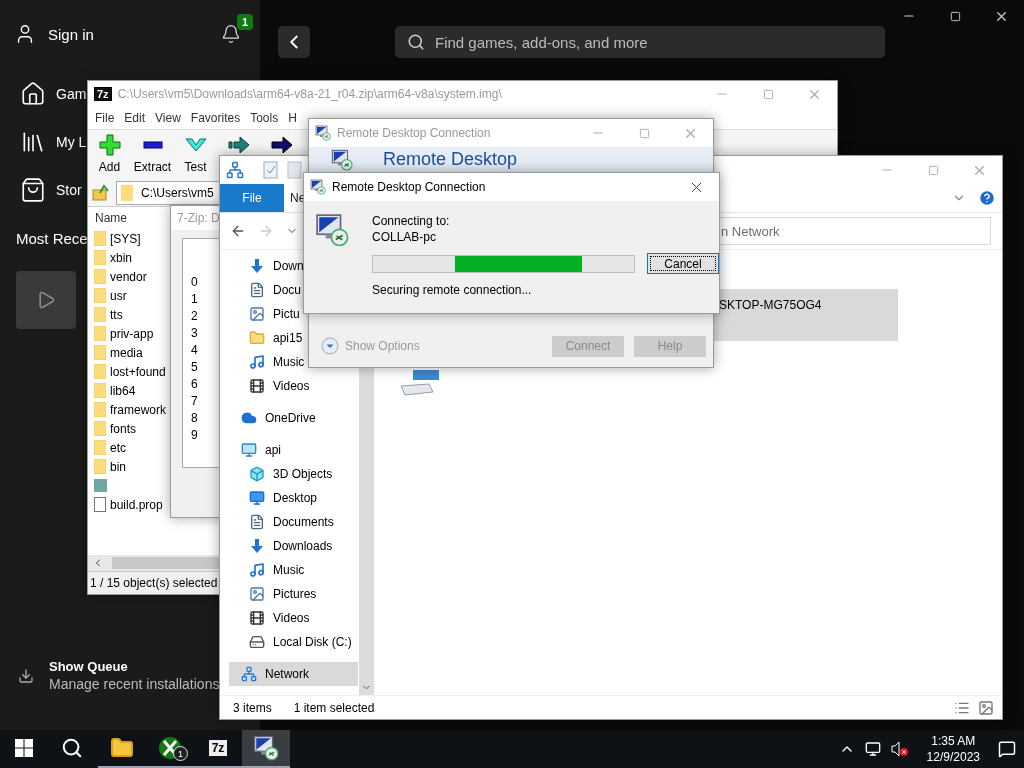 The image size is (1024, 768). Describe the element at coordinates (450, 159) in the screenshot. I see `banner-title: Remote Desktop` at that location.